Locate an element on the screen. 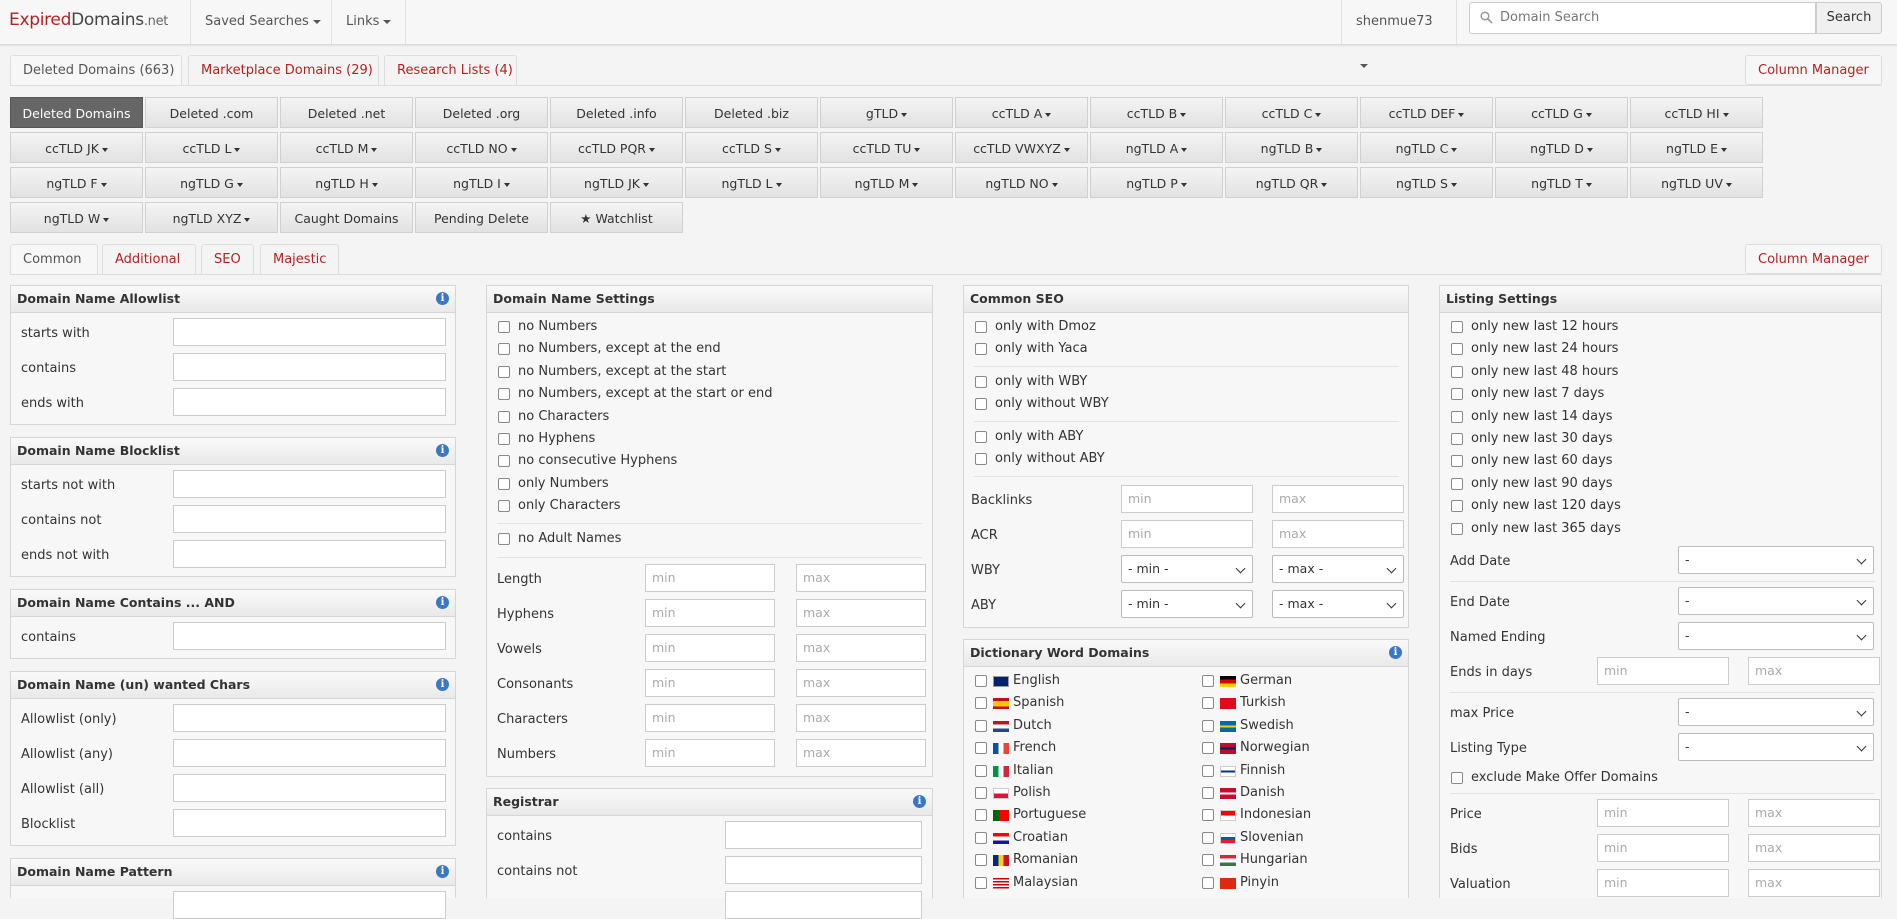  length-min-input: min is located at coordinates (710, 578).